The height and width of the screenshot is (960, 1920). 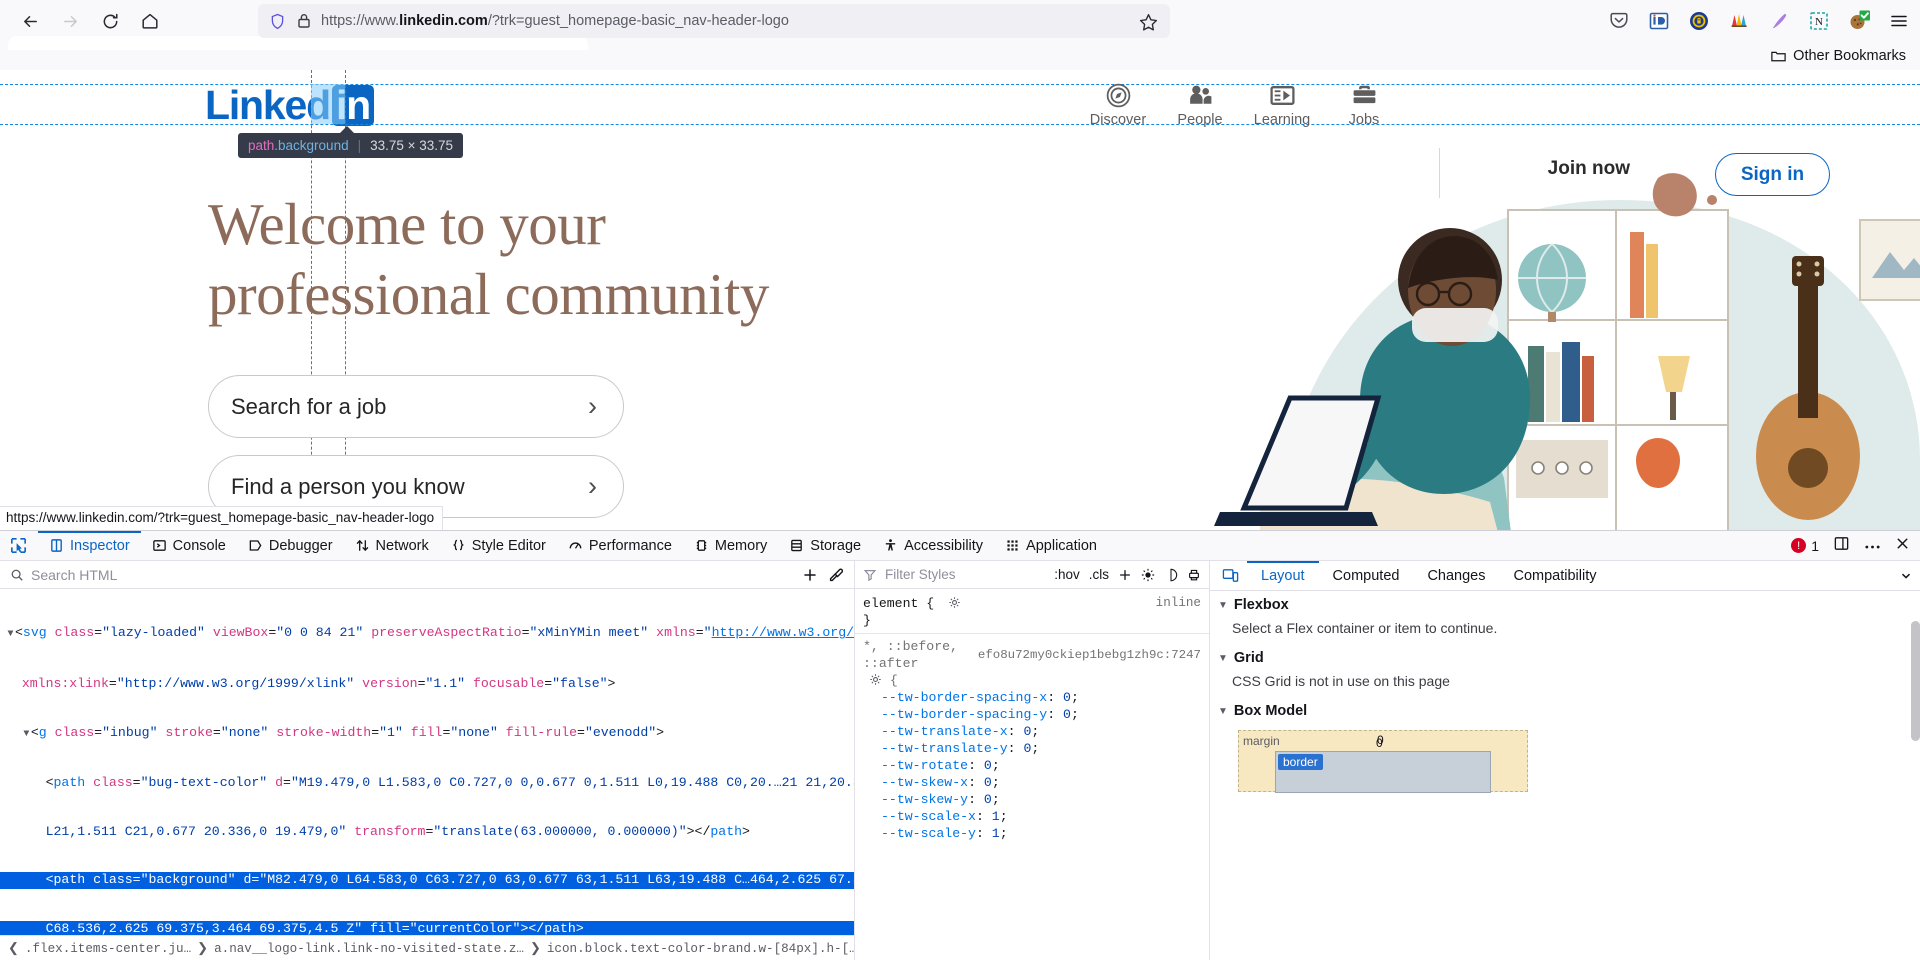 What do you see at coordinates (304, 21) in the screenshot?
I see `padlock-icon` at bounding box center [304, 21].